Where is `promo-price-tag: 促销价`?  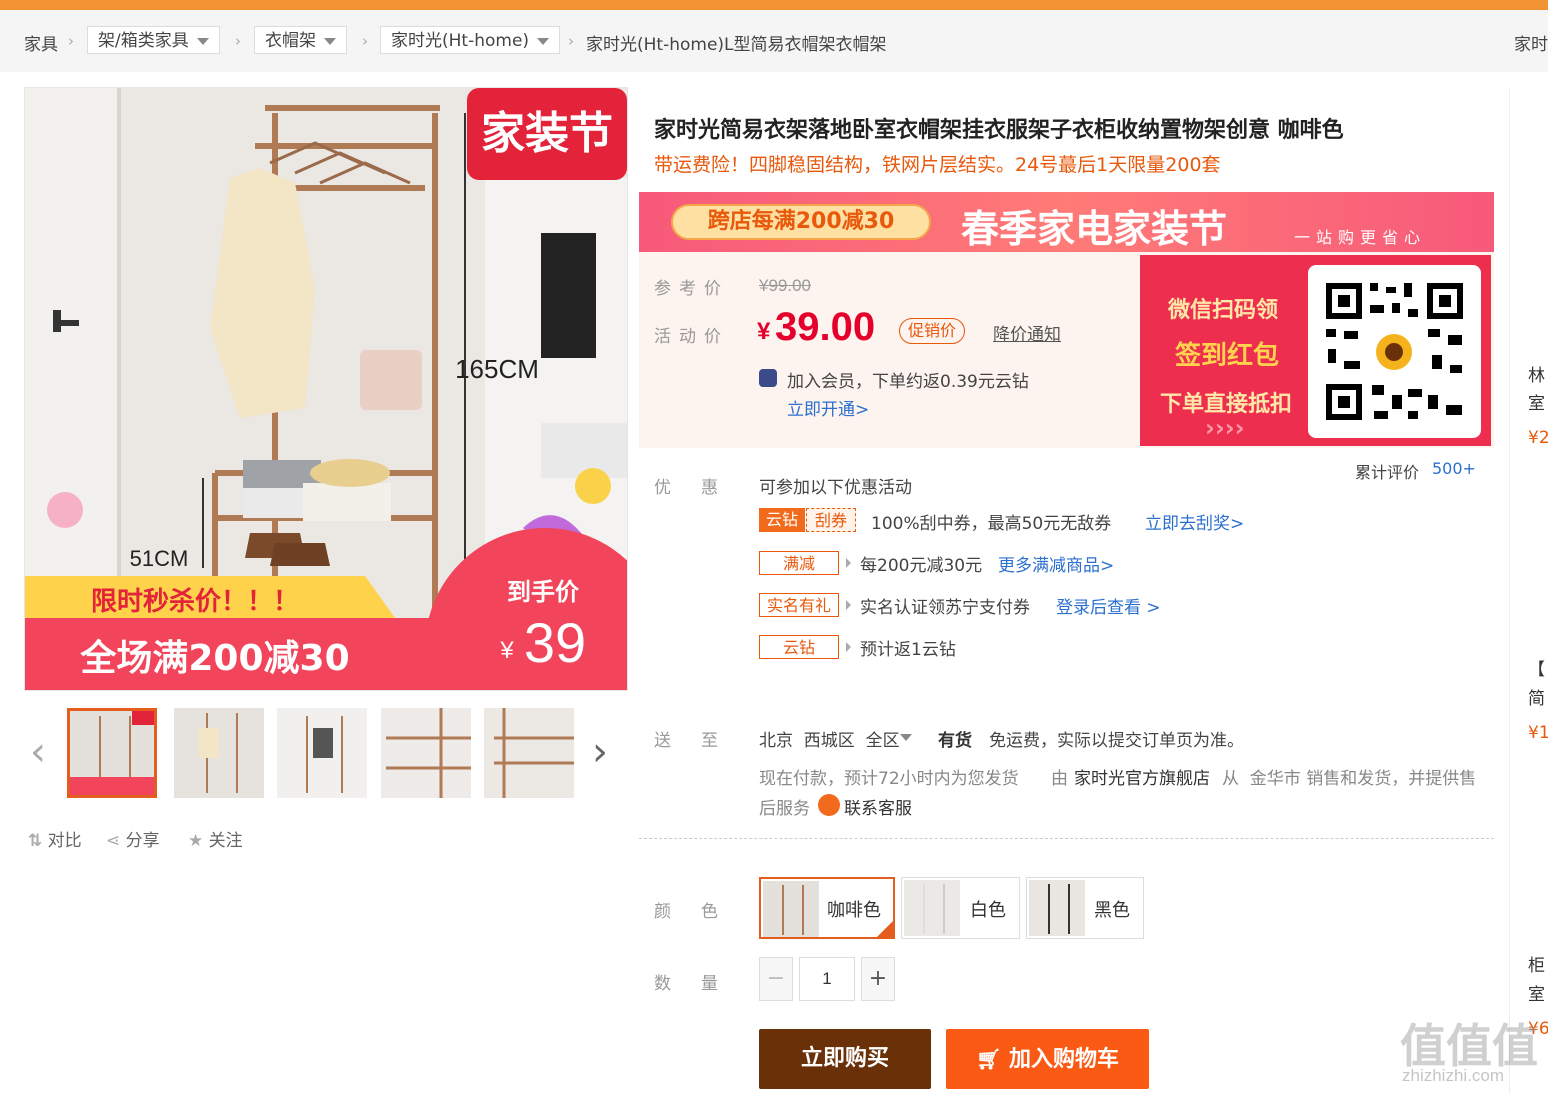 promo-price-tag: 促销价 is located at coordinates (932, 331).